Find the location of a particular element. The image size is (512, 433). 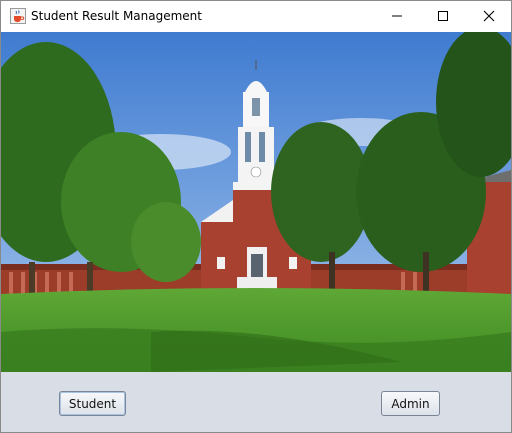

minimize-icon is located at coordinates (397, 16).